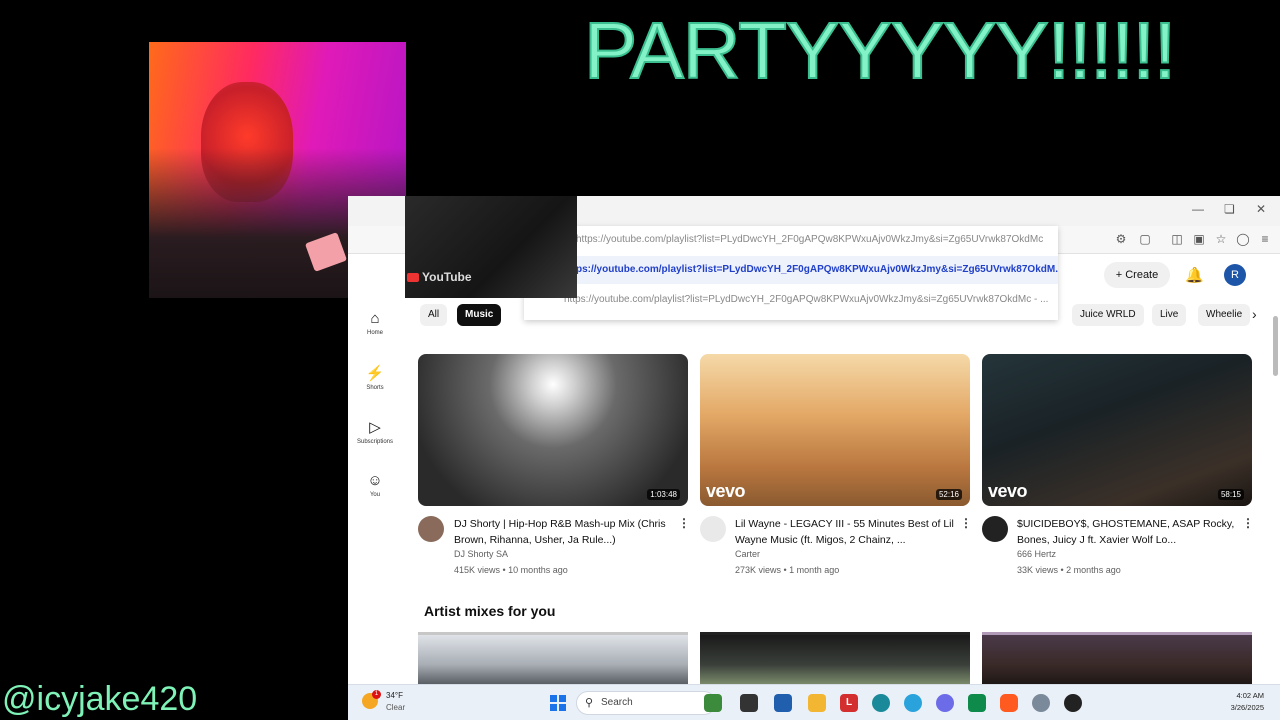  Describe the element at coordinates (375, 427) in the screenshot. I see `subscriptions-icon: ▷` at that location.